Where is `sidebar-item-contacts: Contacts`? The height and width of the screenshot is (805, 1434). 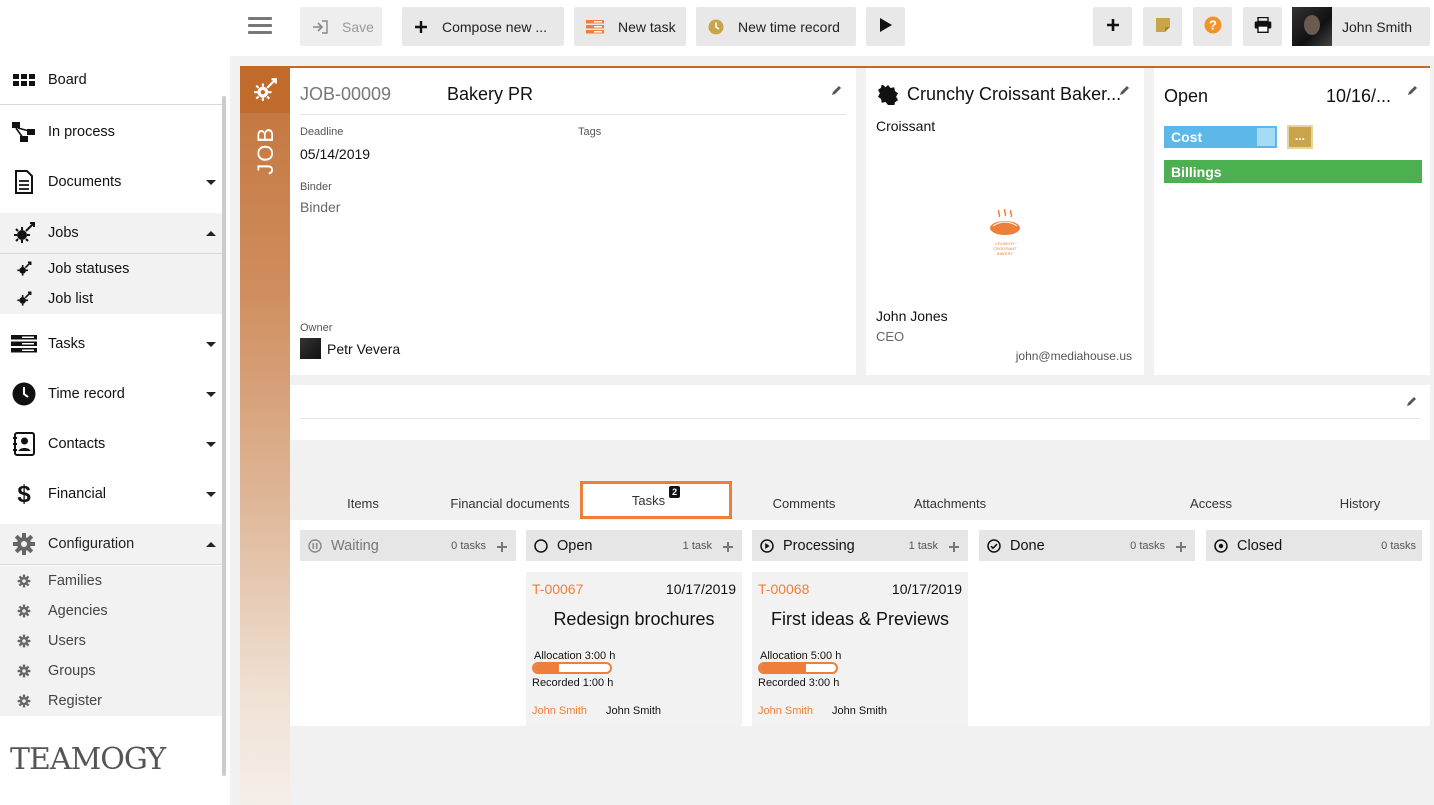
sidebar-item-contacts: Contacts is located at coordinates (111, 444).